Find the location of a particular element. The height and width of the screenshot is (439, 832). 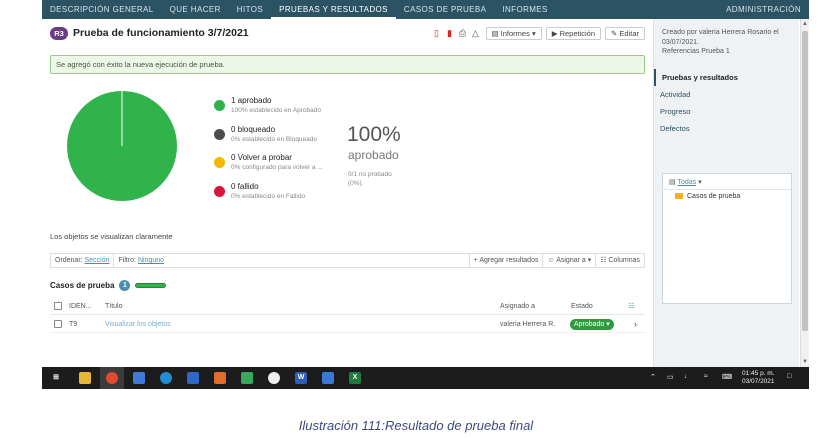

test-cases-count: 1 is located at coordinates (125, 285).